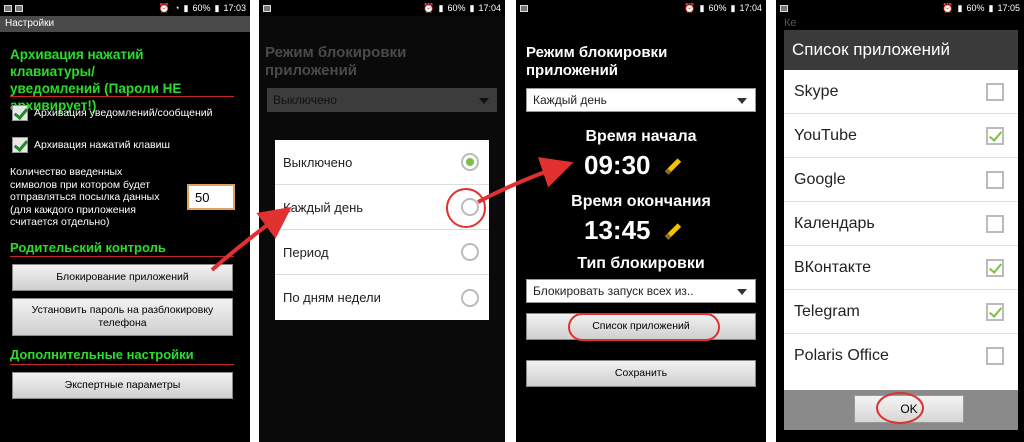 The image size is (1024, 442). I want to click on app-row: YouTube, so click(901, 136).